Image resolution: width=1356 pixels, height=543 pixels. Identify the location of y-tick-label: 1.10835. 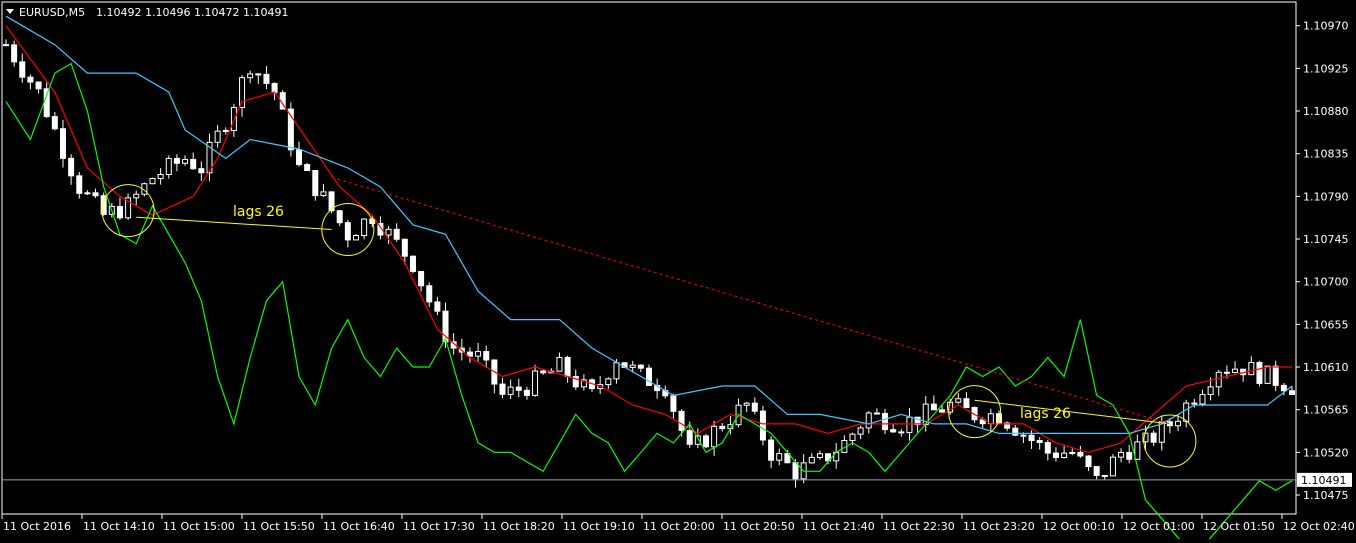
(1326, 154).